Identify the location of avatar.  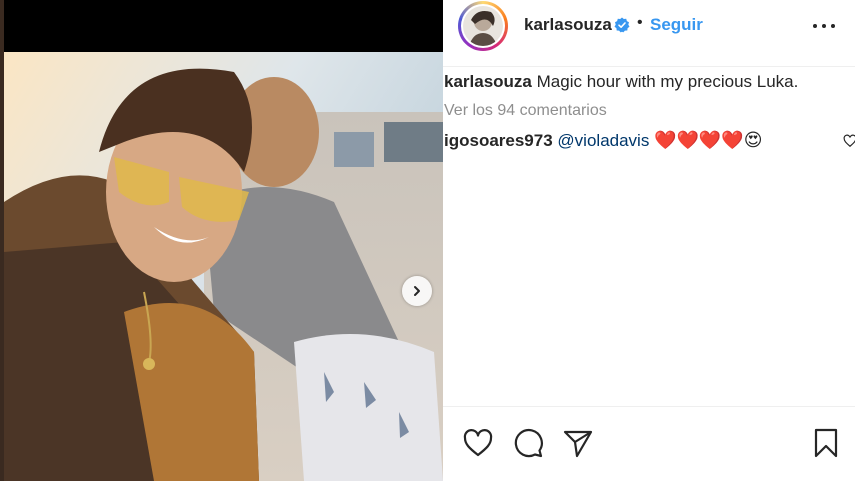
(483, 26).